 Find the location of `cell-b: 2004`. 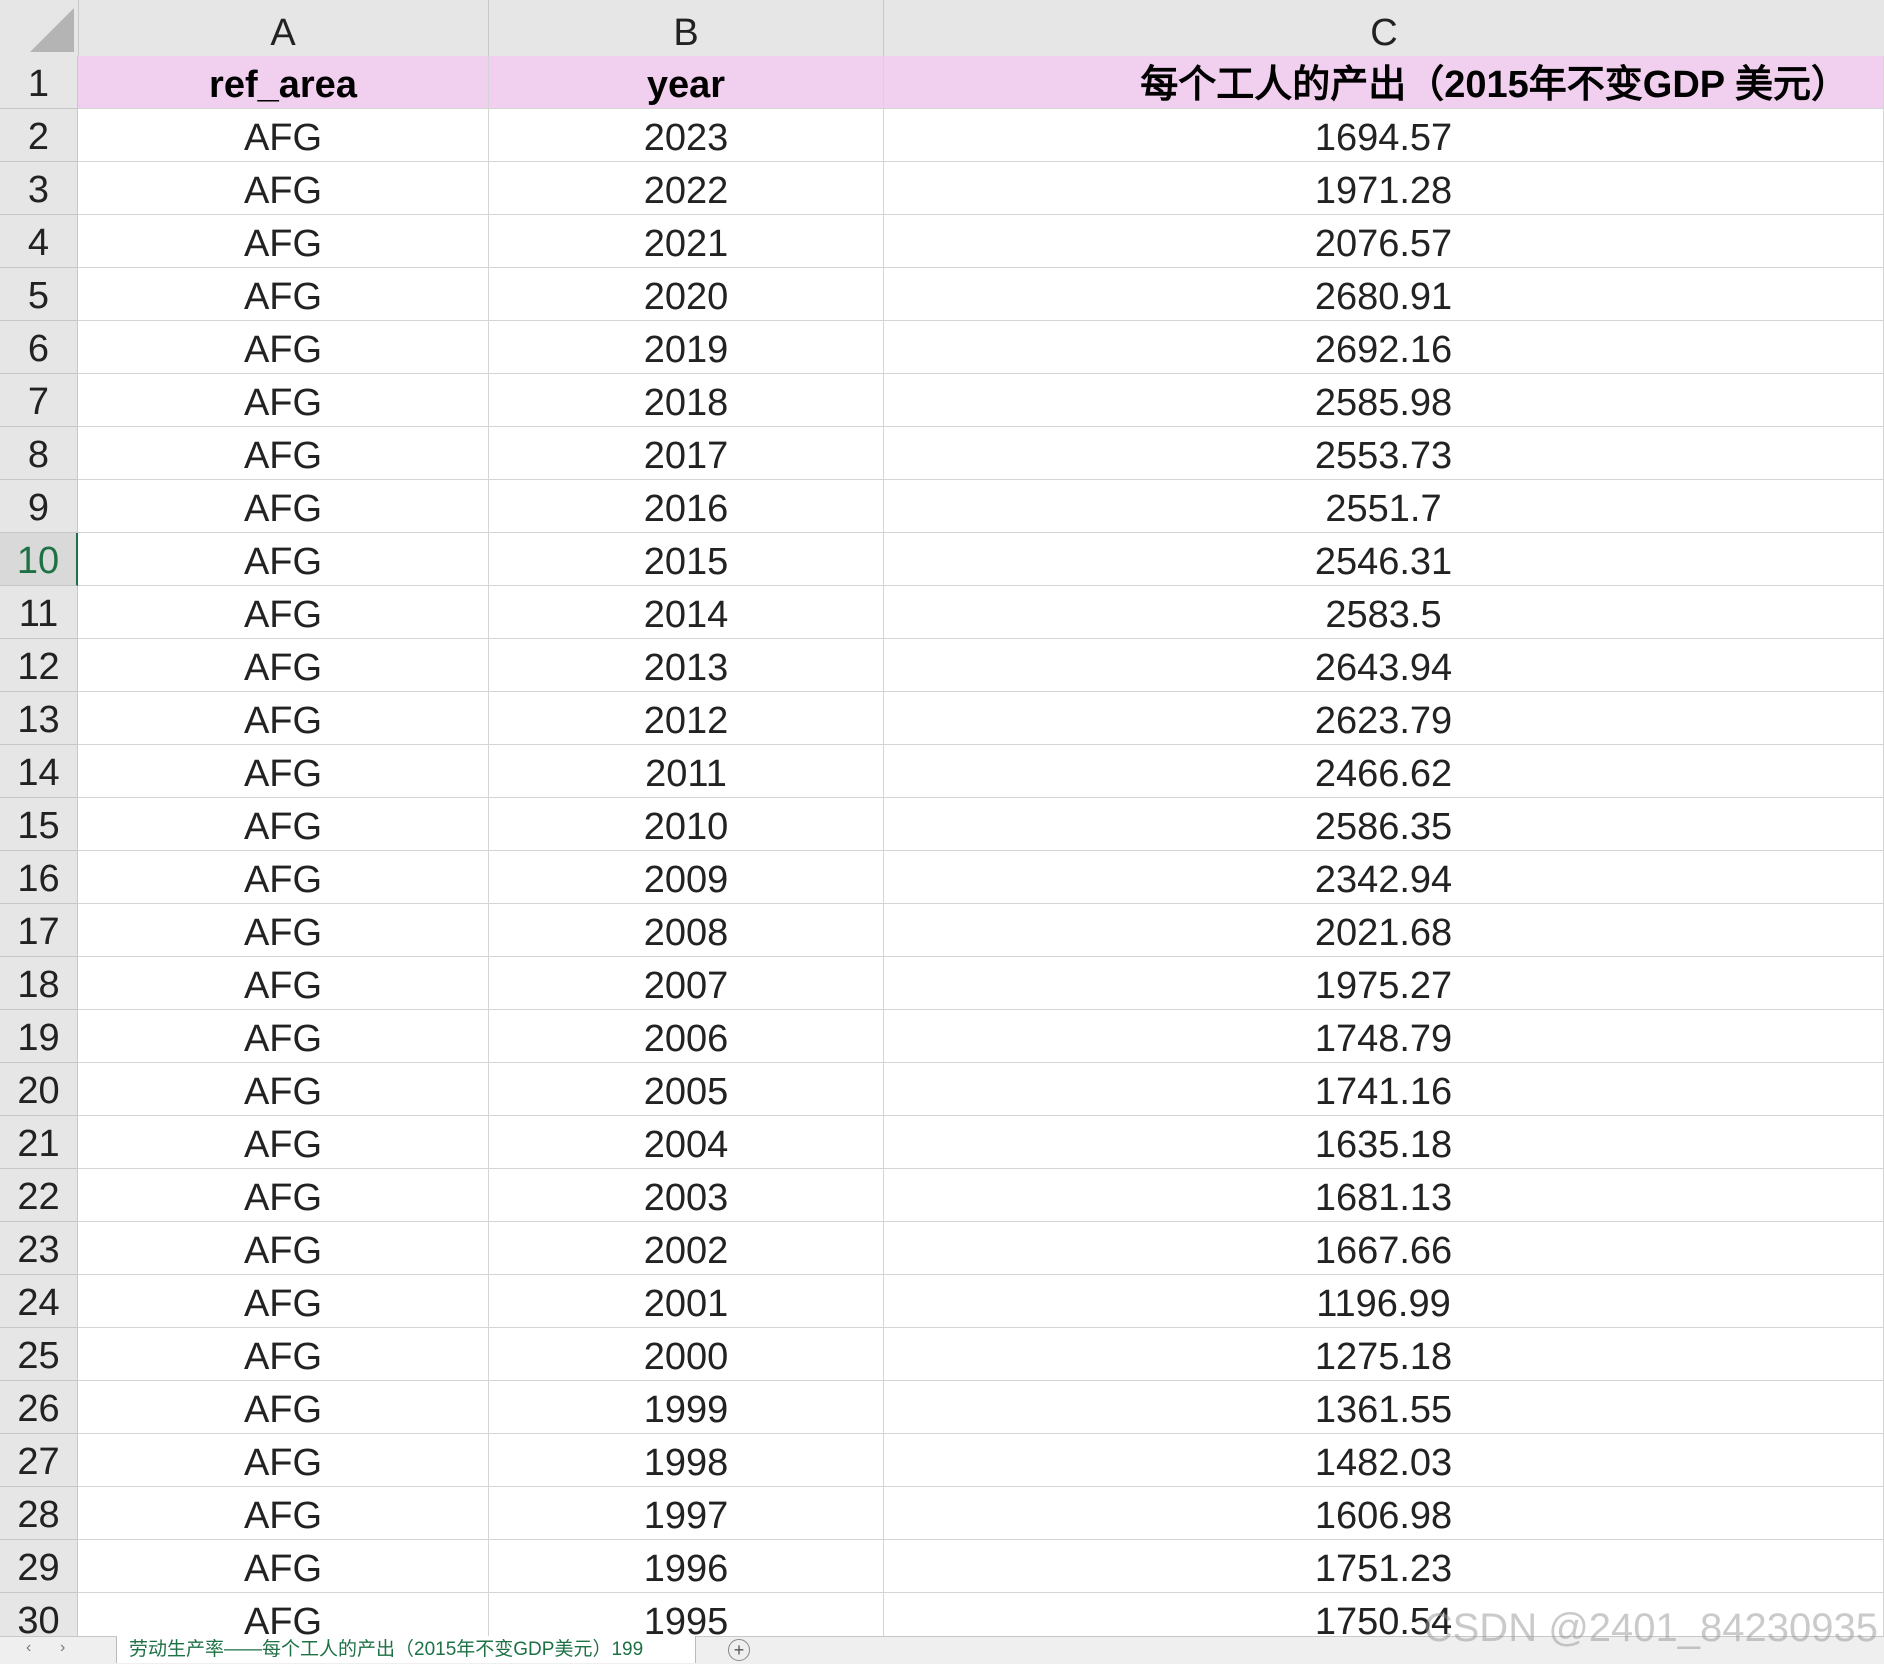

cell-b: 2004 is located at coordinates (686, 1142).